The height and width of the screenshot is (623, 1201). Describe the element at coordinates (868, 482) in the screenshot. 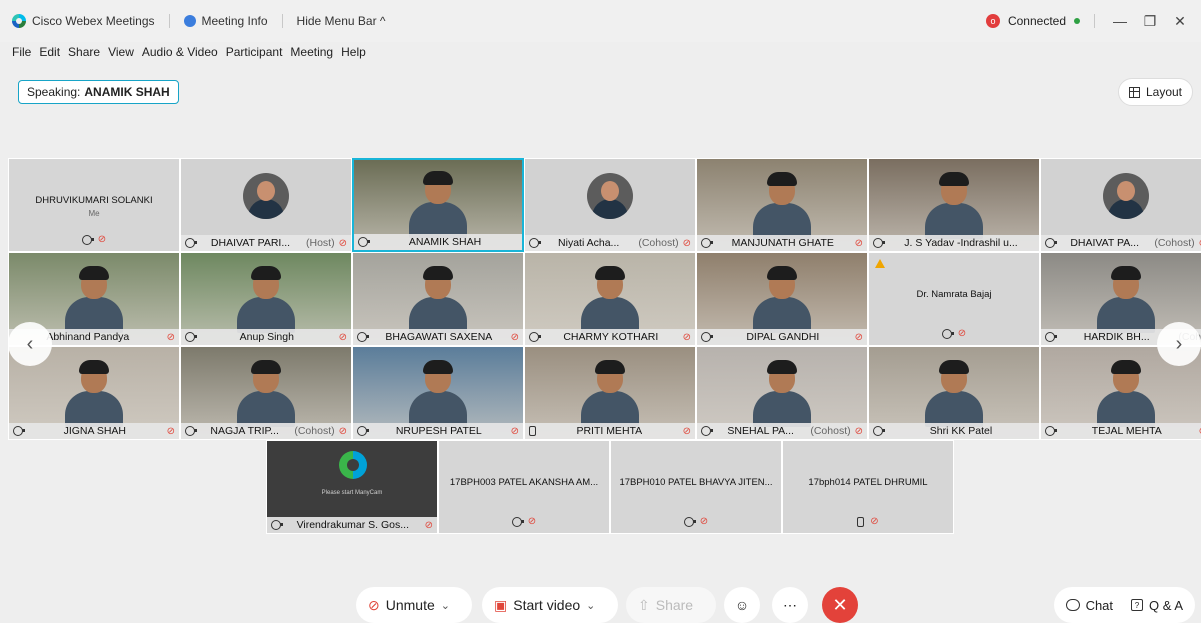

I see `participant-name: 17bph014 PATEL DHRUMIL` at that location.